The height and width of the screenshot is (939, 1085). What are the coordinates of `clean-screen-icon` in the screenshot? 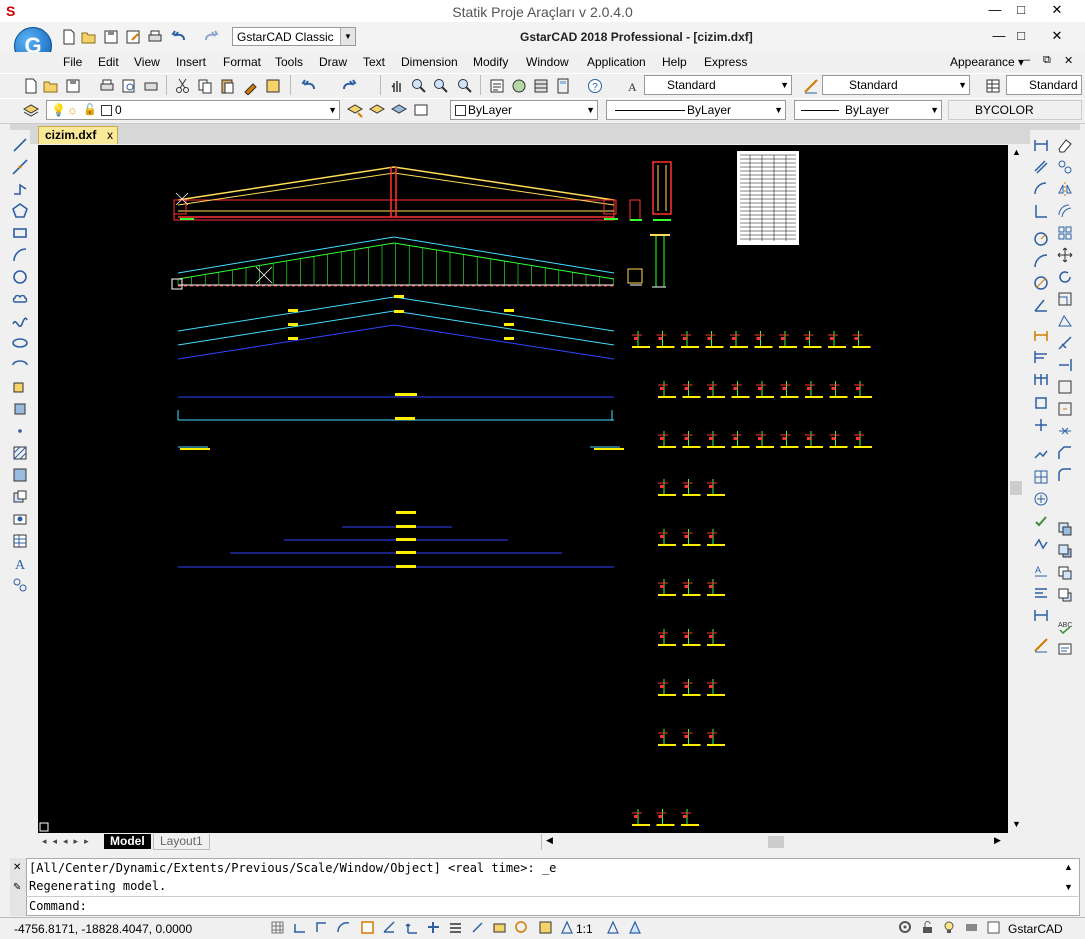 It's located at (993, 927).